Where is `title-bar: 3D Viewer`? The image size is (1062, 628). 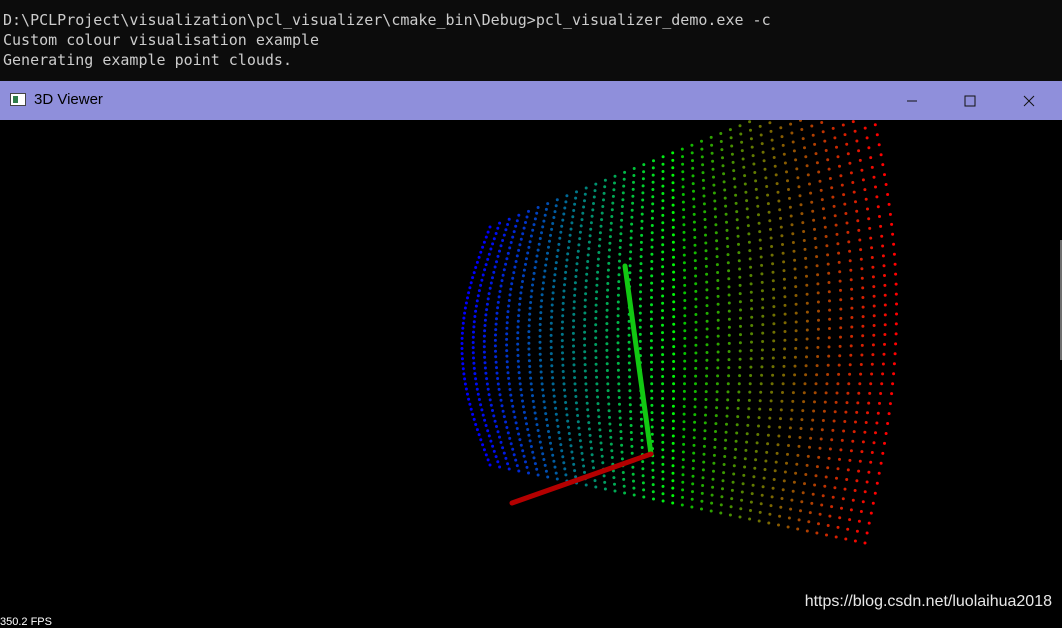
title-bar: 3D Viewer is located at coordinates (531, 100).